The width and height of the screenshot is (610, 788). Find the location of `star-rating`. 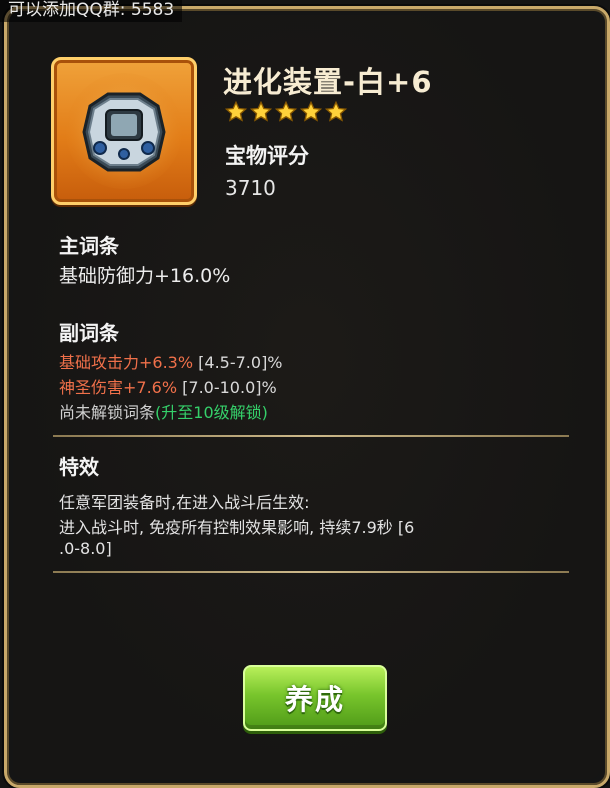

star-rating is located at coordinates (286, 112).